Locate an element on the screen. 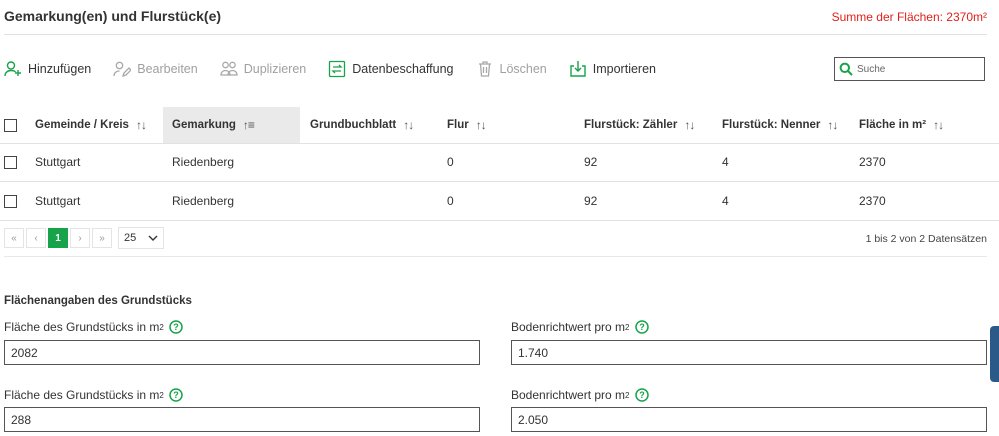 This screenshot has width=999, height=436. page-size-select: 25 is located at coordinates (141, 238).